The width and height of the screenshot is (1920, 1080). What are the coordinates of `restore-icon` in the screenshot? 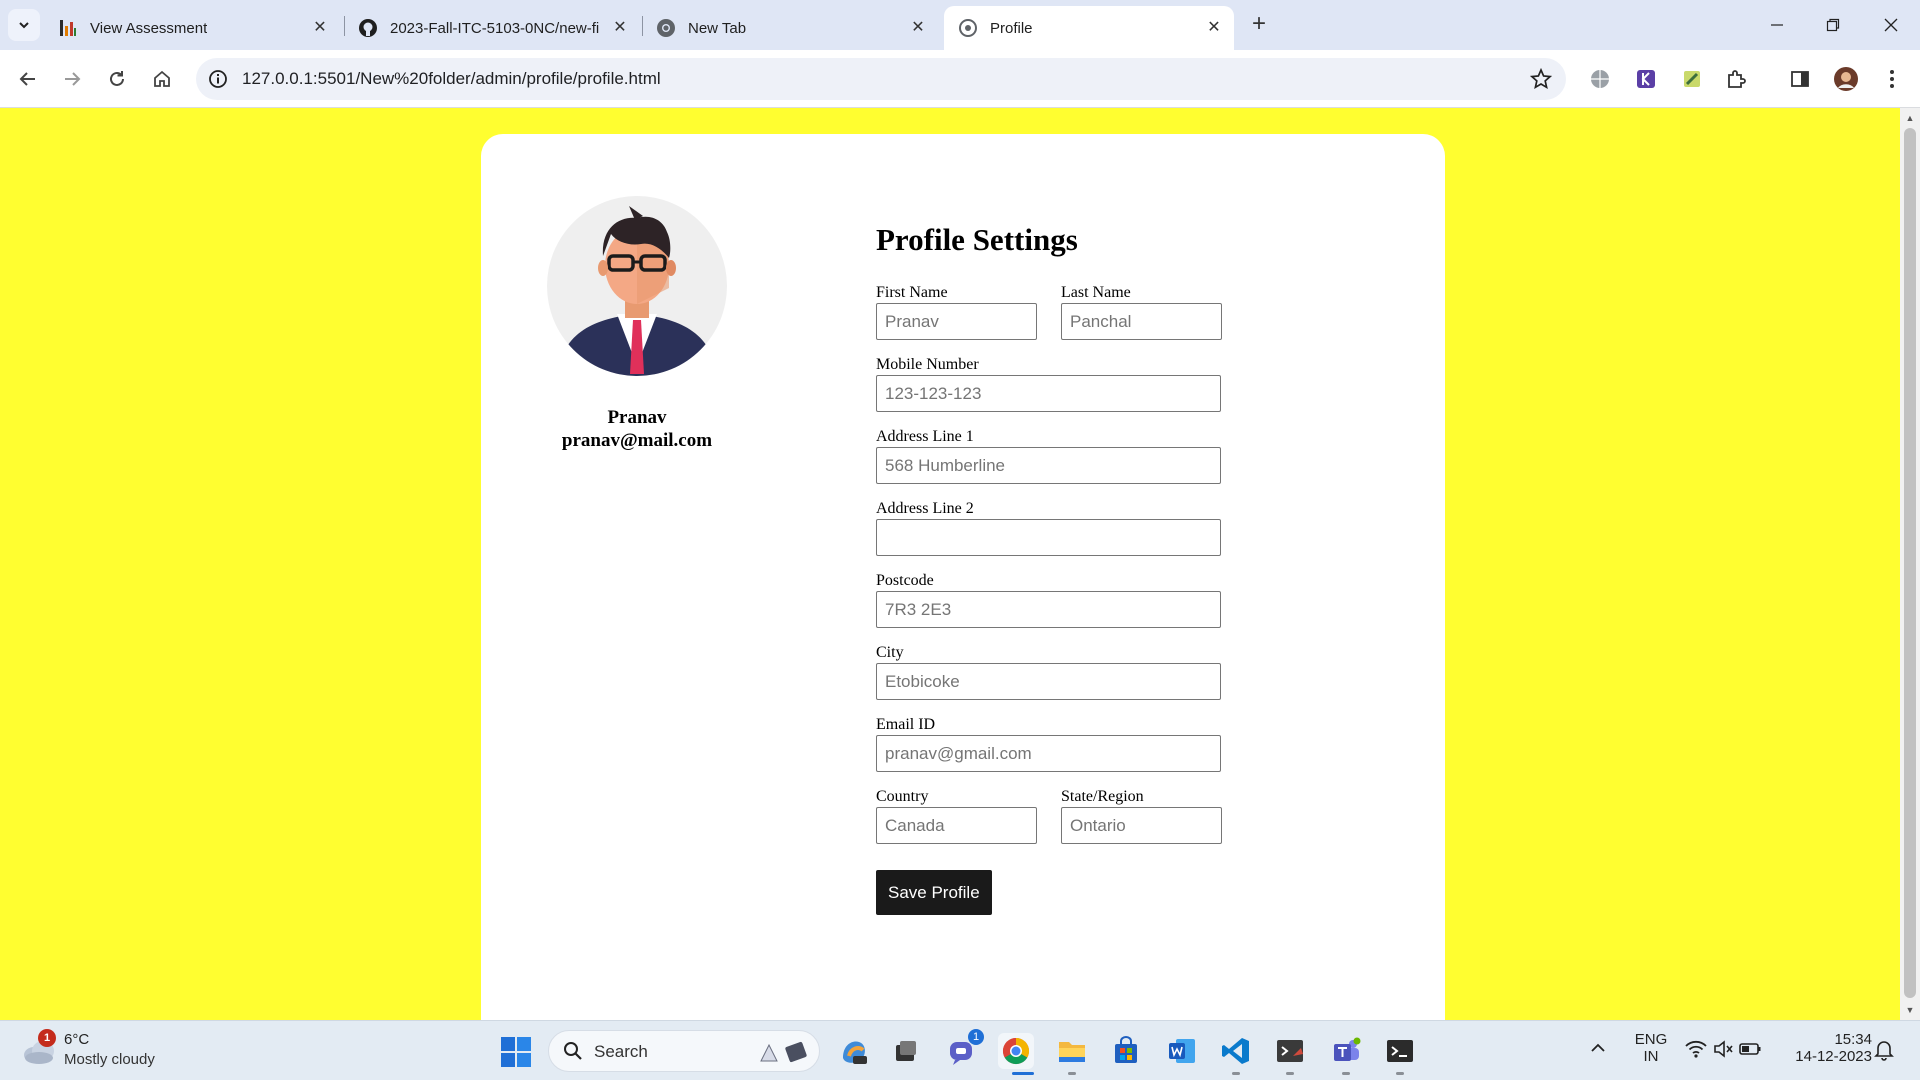 It's located at (1833, 25).